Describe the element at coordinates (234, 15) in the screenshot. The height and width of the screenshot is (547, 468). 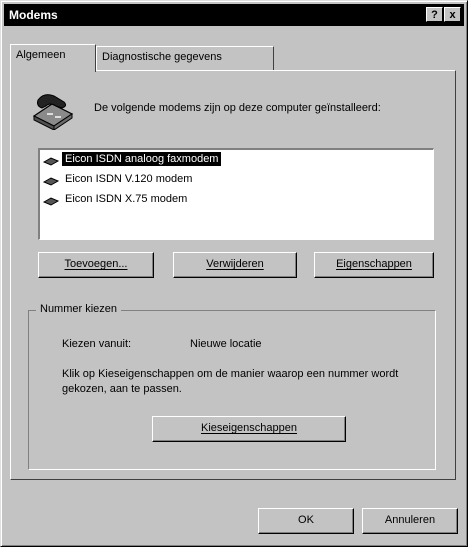
I see `title-bar: Modems ? x` at that location.